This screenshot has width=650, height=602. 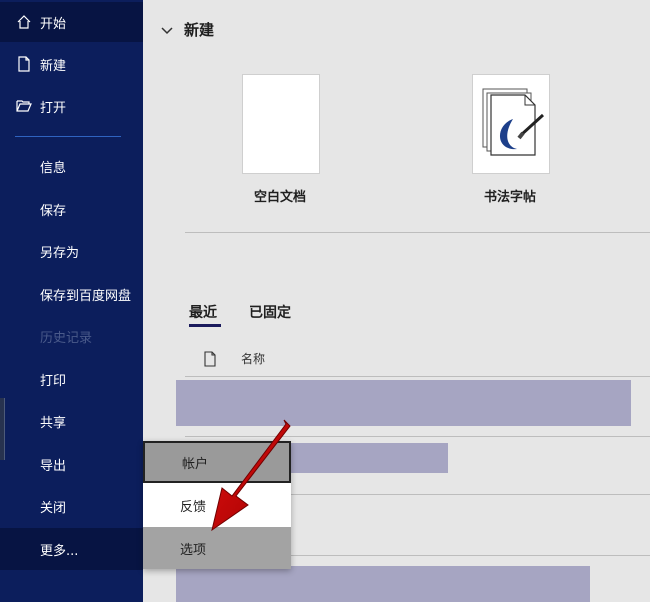 What do you see at coordinates (53, 168) in the screenshot?
I see `sidebar-item-label: 信息` at bounding box center [53, 168].